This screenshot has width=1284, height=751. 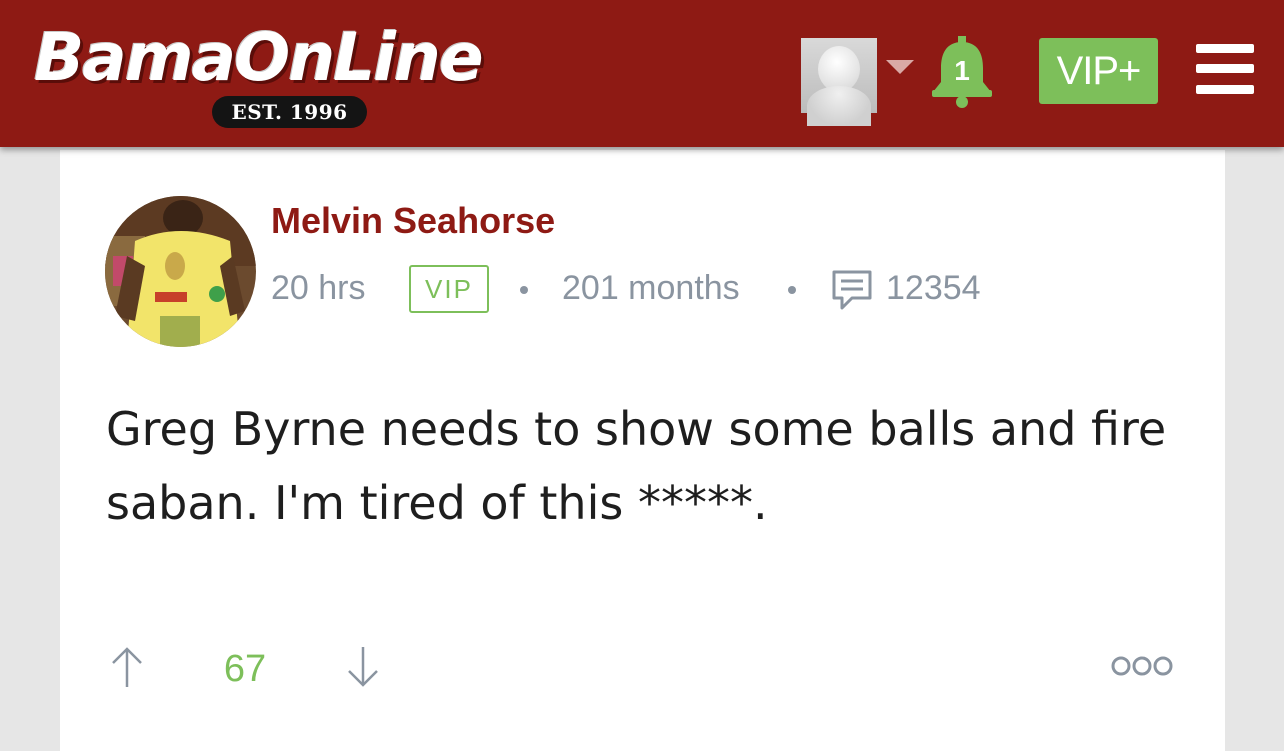 I want to click on vote-count: 67, so click(x=245, y=669).